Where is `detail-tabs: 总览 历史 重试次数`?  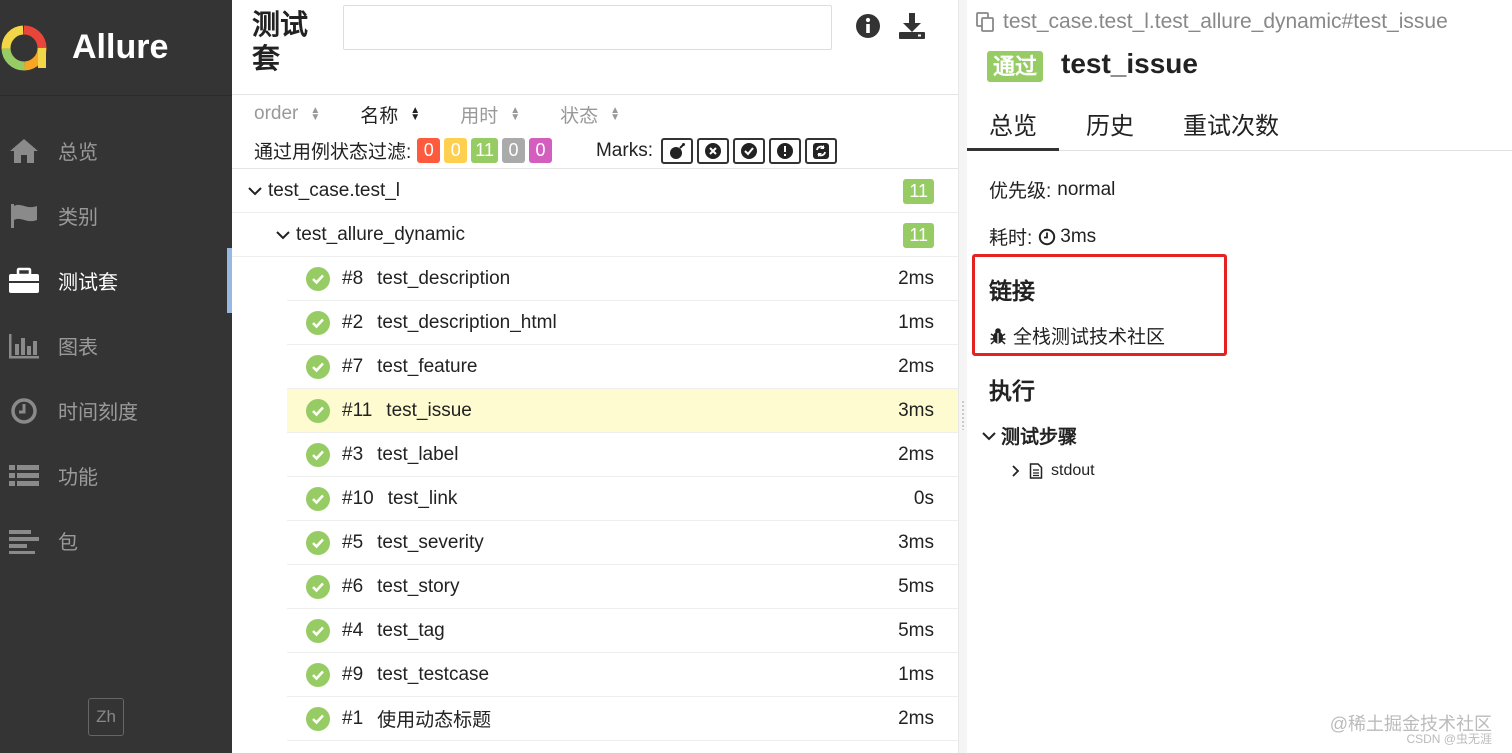
detail-tabs: 总览 历史 重试次数 is located at coordinates (1239, 123).